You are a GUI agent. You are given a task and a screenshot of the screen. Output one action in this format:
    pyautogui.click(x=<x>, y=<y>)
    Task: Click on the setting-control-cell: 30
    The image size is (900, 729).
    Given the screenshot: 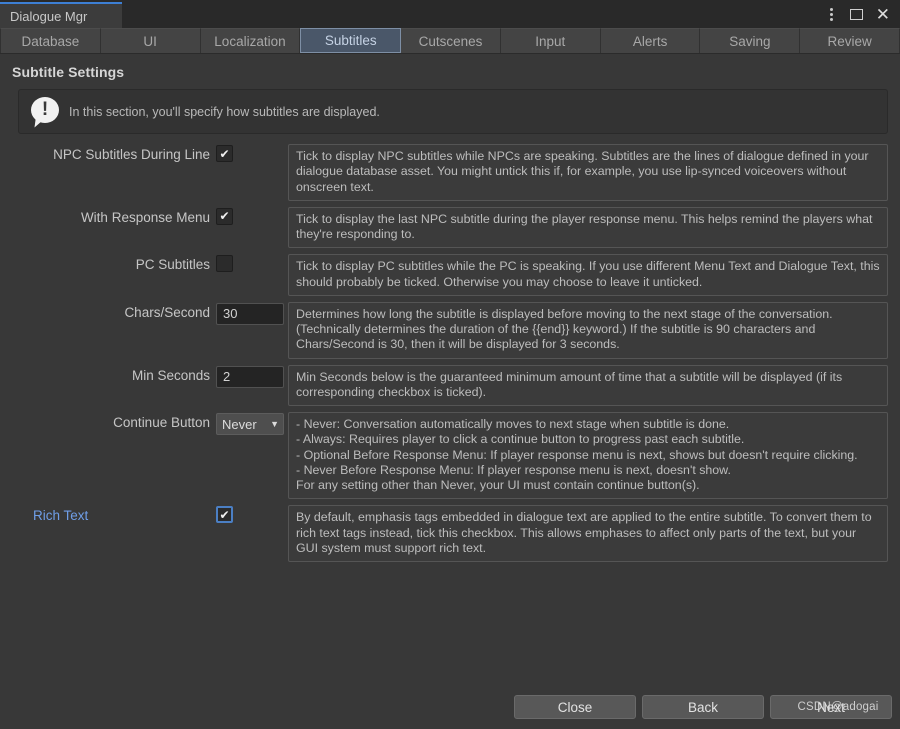 What is the action you would take?
    pyautogui.click(x=249, y=313)
    